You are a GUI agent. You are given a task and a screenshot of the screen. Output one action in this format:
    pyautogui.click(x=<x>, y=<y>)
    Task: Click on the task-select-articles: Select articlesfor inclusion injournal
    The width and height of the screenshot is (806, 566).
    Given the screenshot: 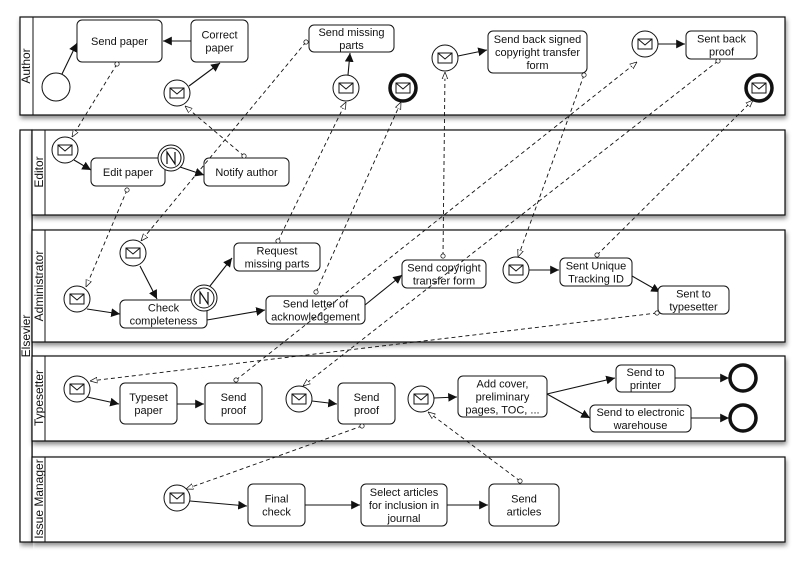 What is the action you would take?
    pyautogui.click(x=404, y=505)
    